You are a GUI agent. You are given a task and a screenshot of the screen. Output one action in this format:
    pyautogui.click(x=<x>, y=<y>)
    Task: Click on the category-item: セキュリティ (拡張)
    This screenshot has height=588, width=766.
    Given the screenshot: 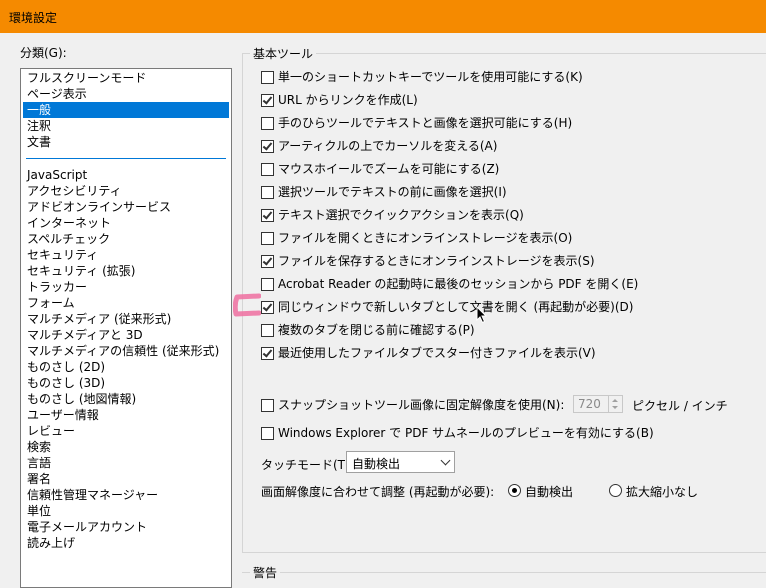 What is the action you would take?
    pyautogui.click(x=126, y=271)
    